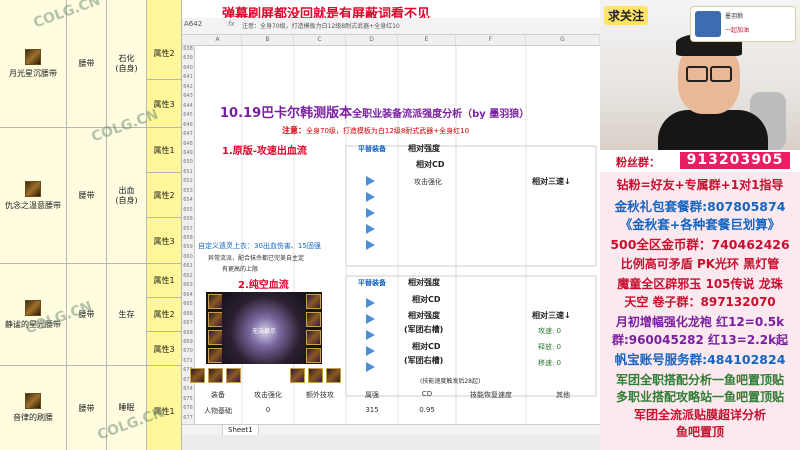 This screenshot has height=450, width=800. What do you see at coordinates (700, 302) in the screenshot?
I see `promo-line: 天空 卷子群：897132070` at bounding box center [700, 302].